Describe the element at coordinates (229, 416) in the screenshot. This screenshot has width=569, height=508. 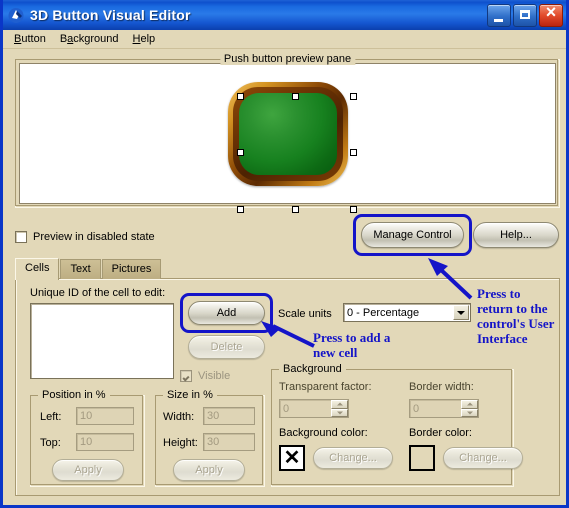
I see `width-field: 30` at that location.